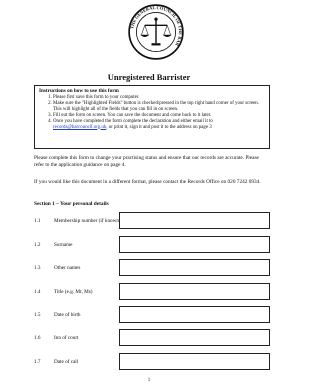 This screenshot has height=386, width=320. I want to click on field-row-membership-number: 1.1 Membership number (if known), so click(152, 221).